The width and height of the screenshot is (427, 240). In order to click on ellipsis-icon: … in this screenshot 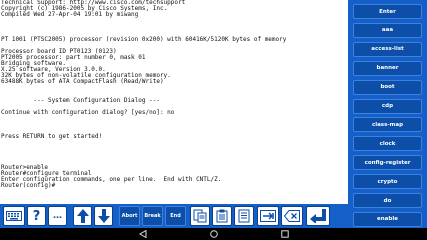, I will do `click(57, 216)`.